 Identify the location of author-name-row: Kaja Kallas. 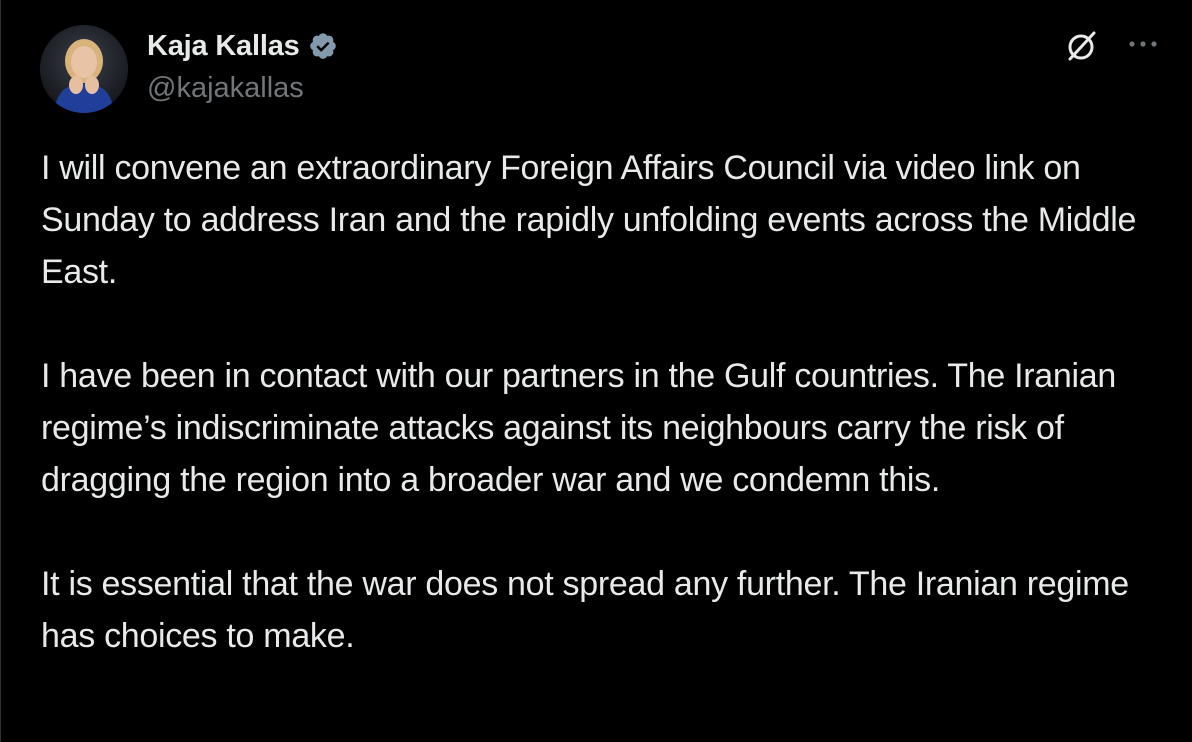
(242, 46).